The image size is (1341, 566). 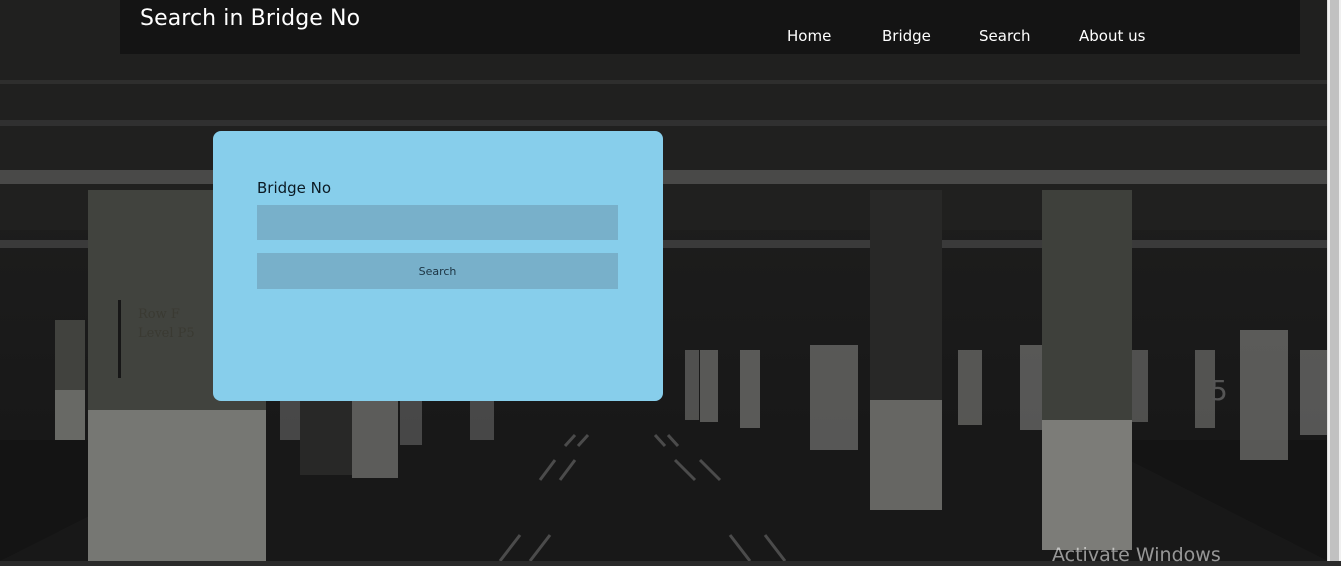 What do you see at coordinates (159, 314) in the screenshot?
I see `pillar-sign-row: Row F` at bounding box center [159, 314].